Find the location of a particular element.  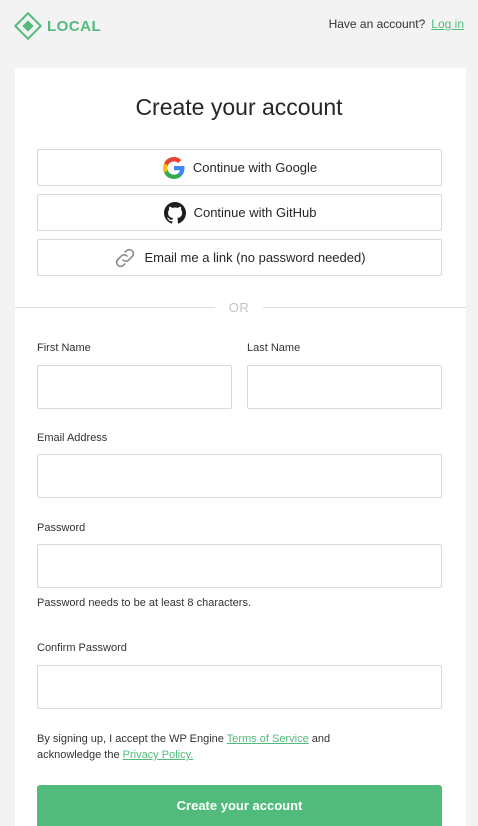

email-link-button: Email me a link (no password needed) is located at coordinates (239, 257).